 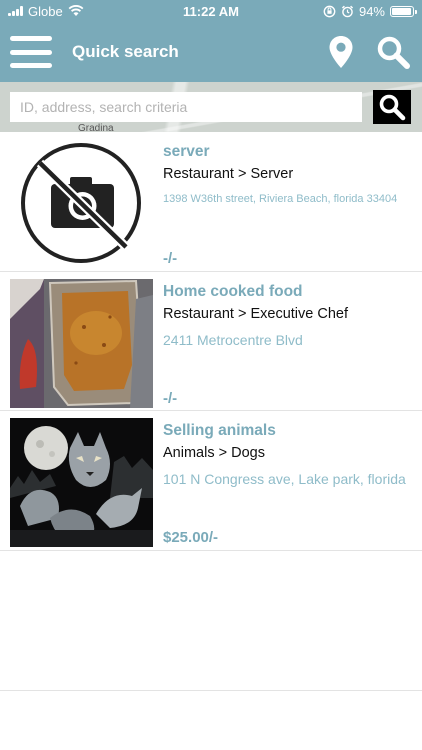 What do you see at coordinates (191, 537) in the screenshot?
I see `listing-price: $25.00/-` at bounding box center [191, 537].